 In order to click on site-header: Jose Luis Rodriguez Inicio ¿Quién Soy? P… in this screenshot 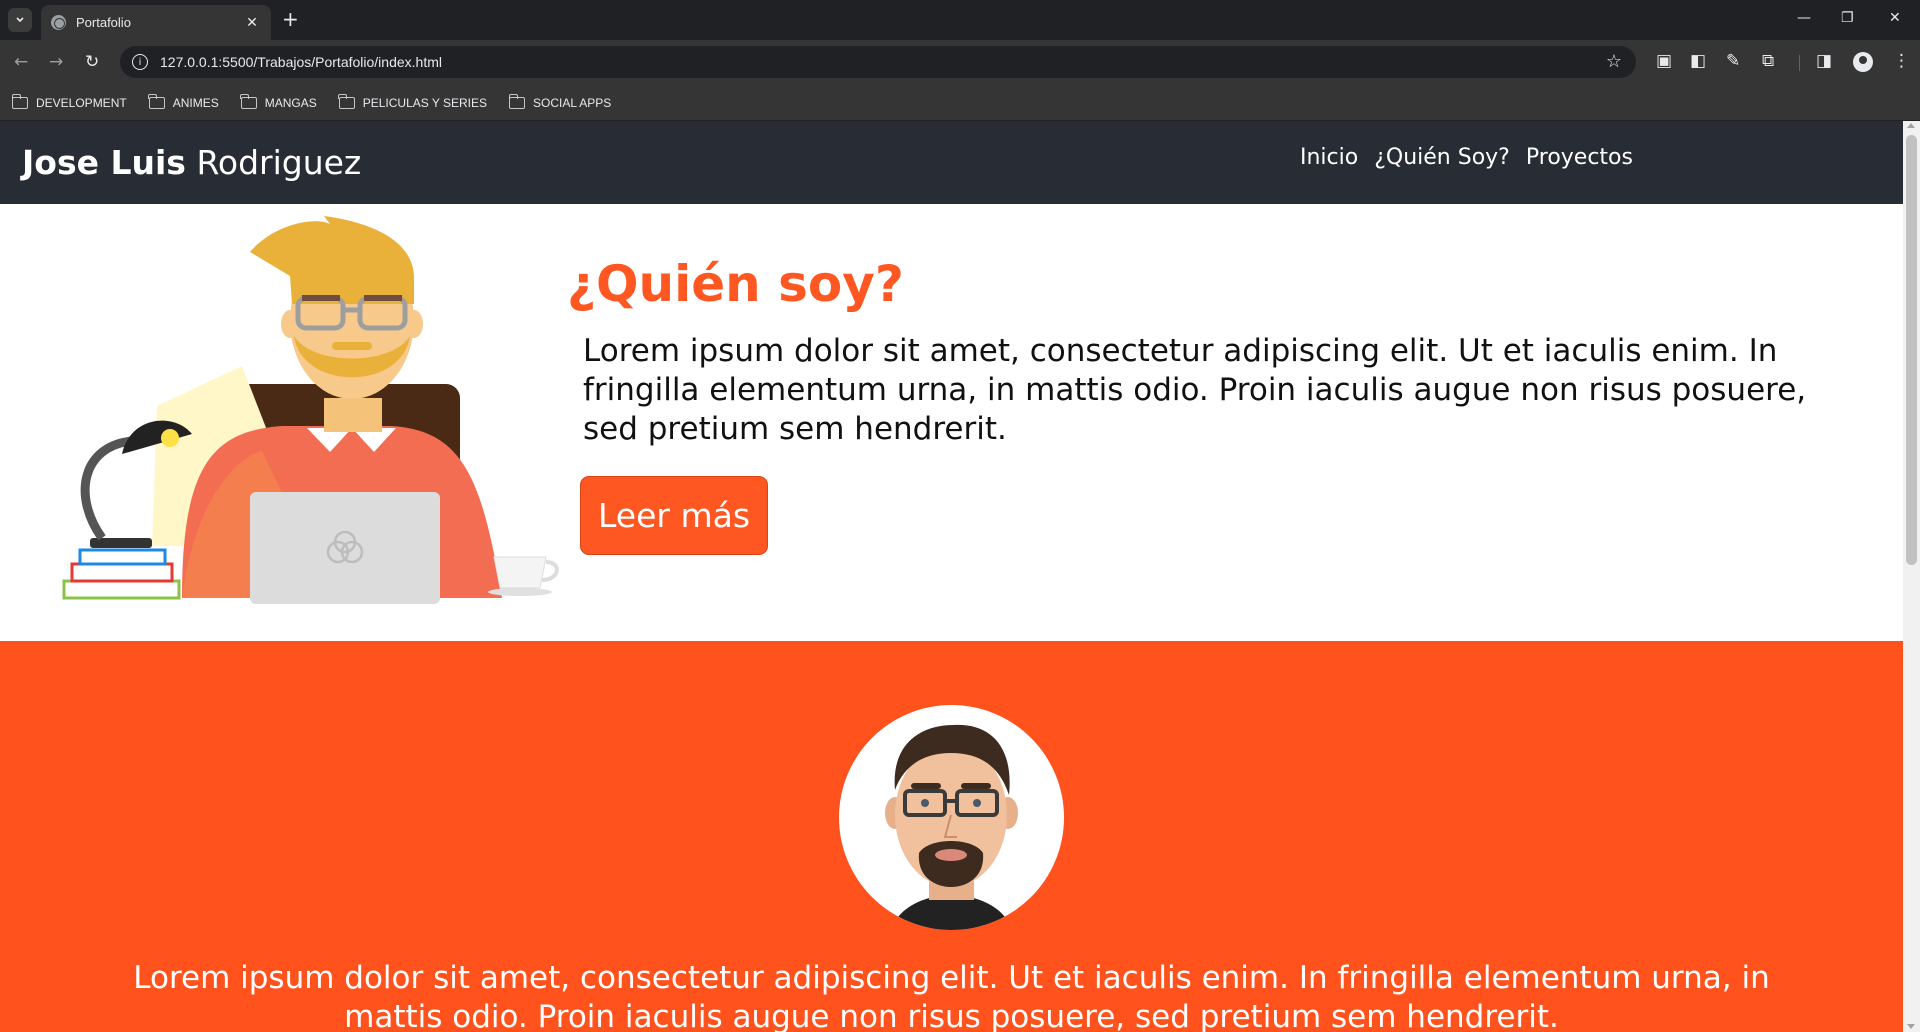, I will do `click(951, 162)`.